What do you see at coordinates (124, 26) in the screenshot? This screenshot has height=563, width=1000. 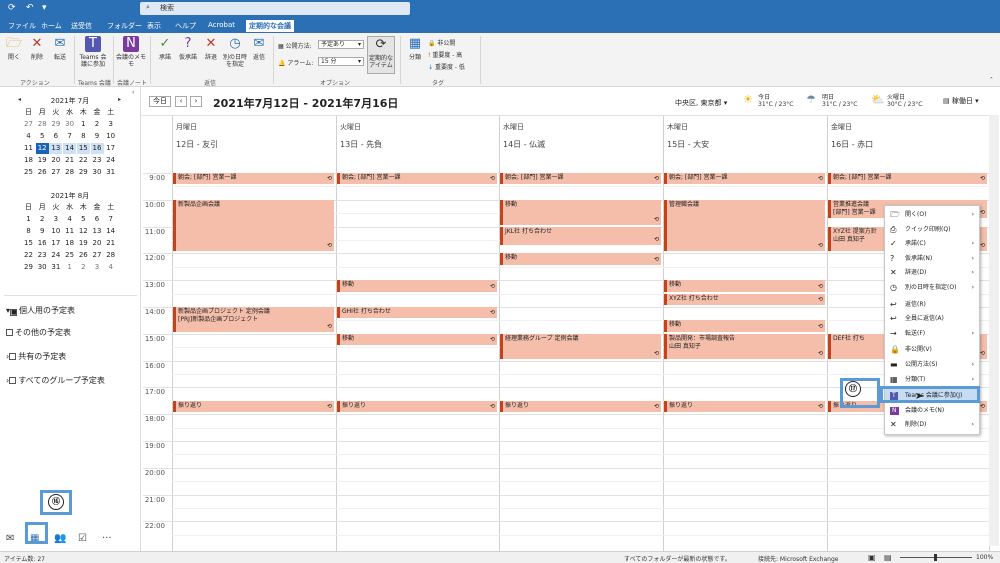 I see `tab-folder: フォルダー` at bounding box center [124, 26].